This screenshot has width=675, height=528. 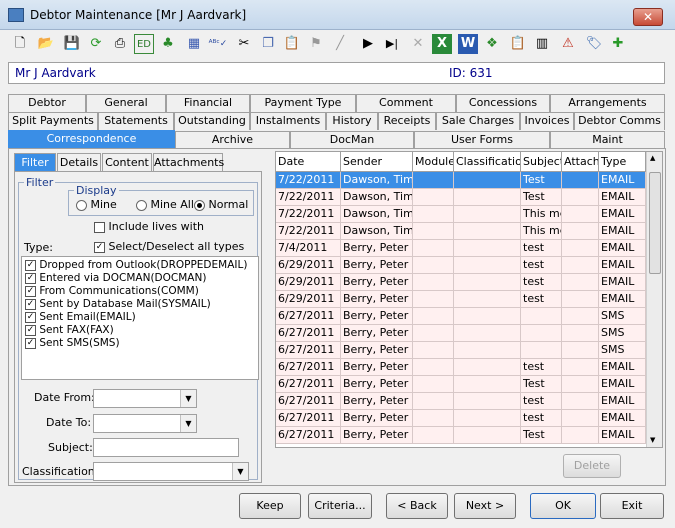 What do you see at coordinates (622, 316) in the screenshot?
I see `cell-type: SMS` at bounding box center [622, 316].